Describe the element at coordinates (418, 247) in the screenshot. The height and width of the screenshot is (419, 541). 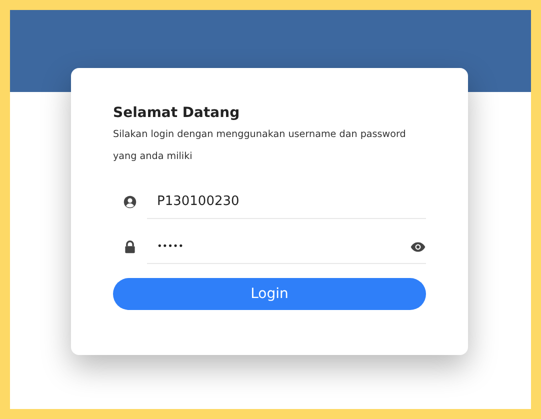
I see `eye-icon` at that location.